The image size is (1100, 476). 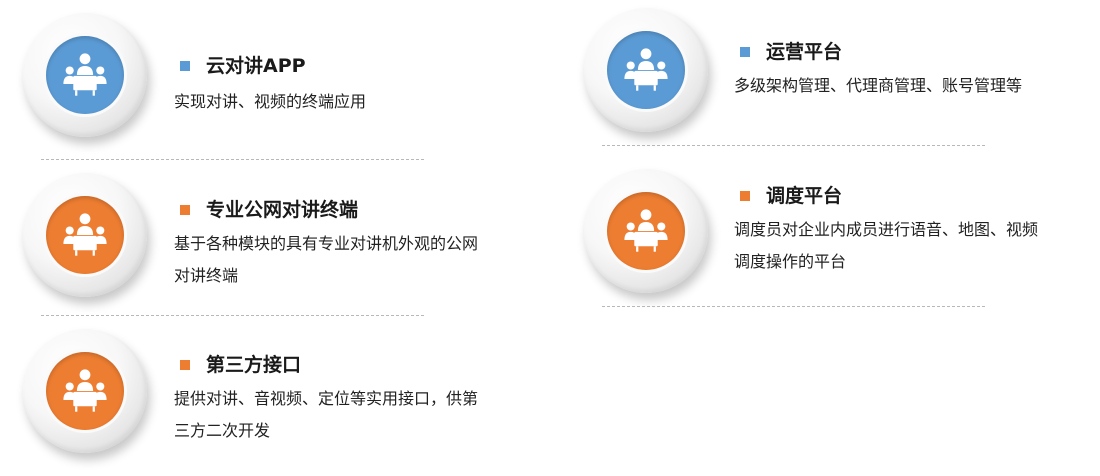 I want to click on item-description: 提供对讲、音视频、定位等实用接口，供第 三方二次开发, so click(x=359, y=415).